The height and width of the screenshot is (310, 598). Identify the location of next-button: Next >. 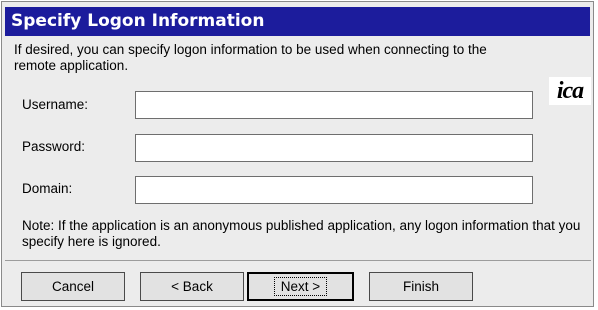
(300, 286).